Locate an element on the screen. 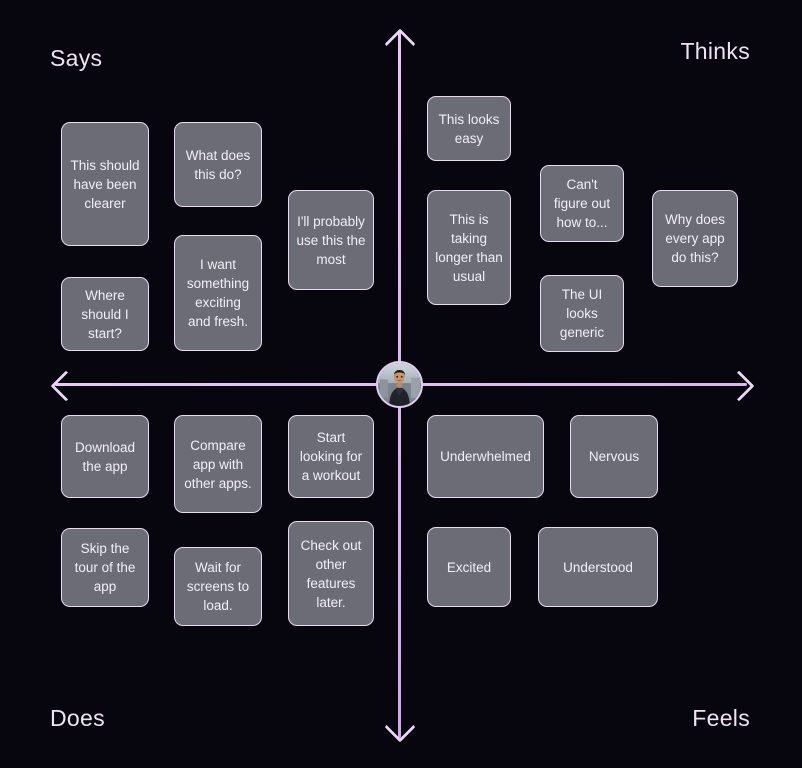 Image resolution: width=802 pixels, height=768 pixels. sticky-note: Where should I start? is located at coordinates (105, 314).